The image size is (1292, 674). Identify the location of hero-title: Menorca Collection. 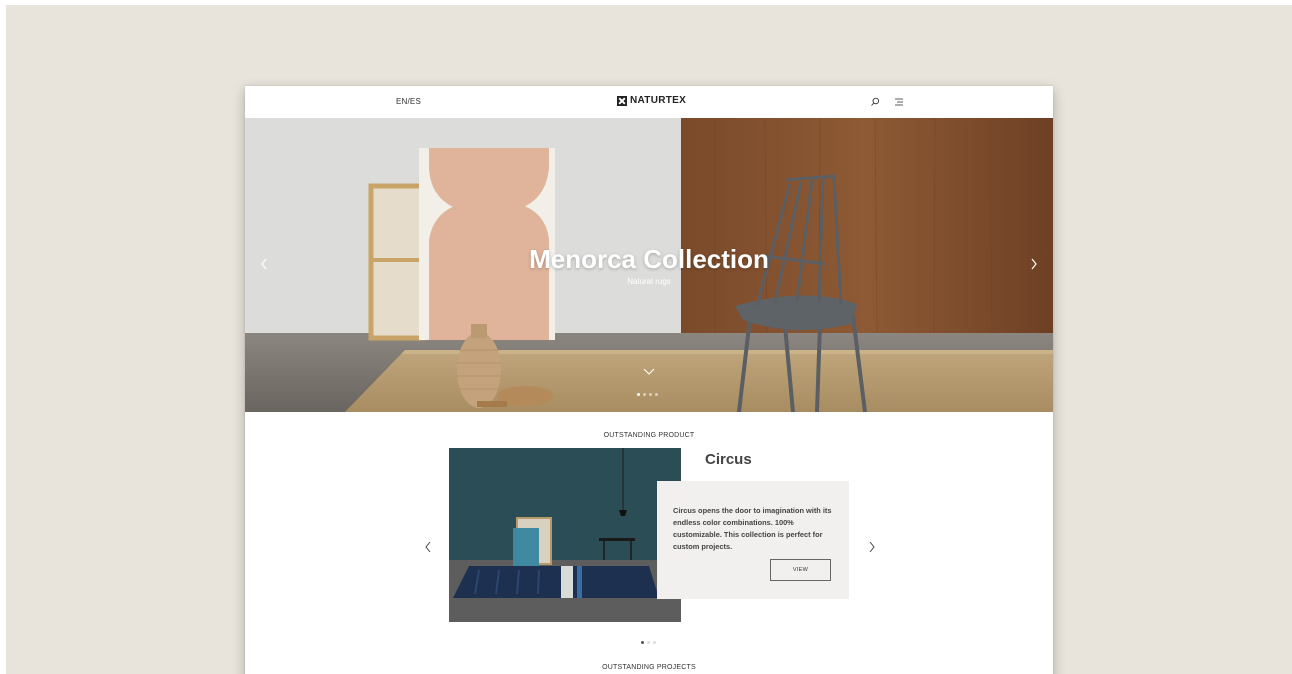
(649, 259).